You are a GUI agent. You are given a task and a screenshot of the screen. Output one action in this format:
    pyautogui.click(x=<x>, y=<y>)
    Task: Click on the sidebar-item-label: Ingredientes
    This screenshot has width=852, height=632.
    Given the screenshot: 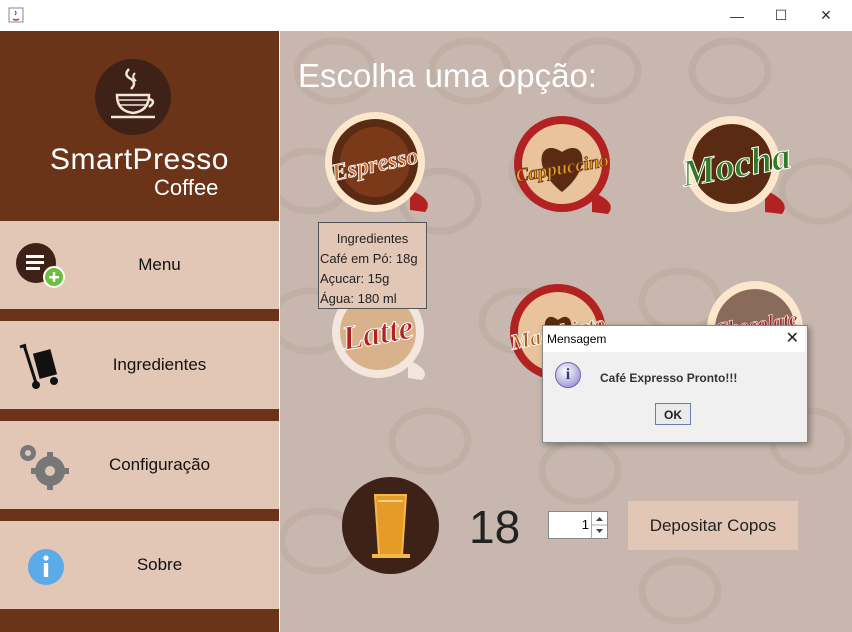 What is the action you would take?
    pyautogui.click(x=159, y=364)
    